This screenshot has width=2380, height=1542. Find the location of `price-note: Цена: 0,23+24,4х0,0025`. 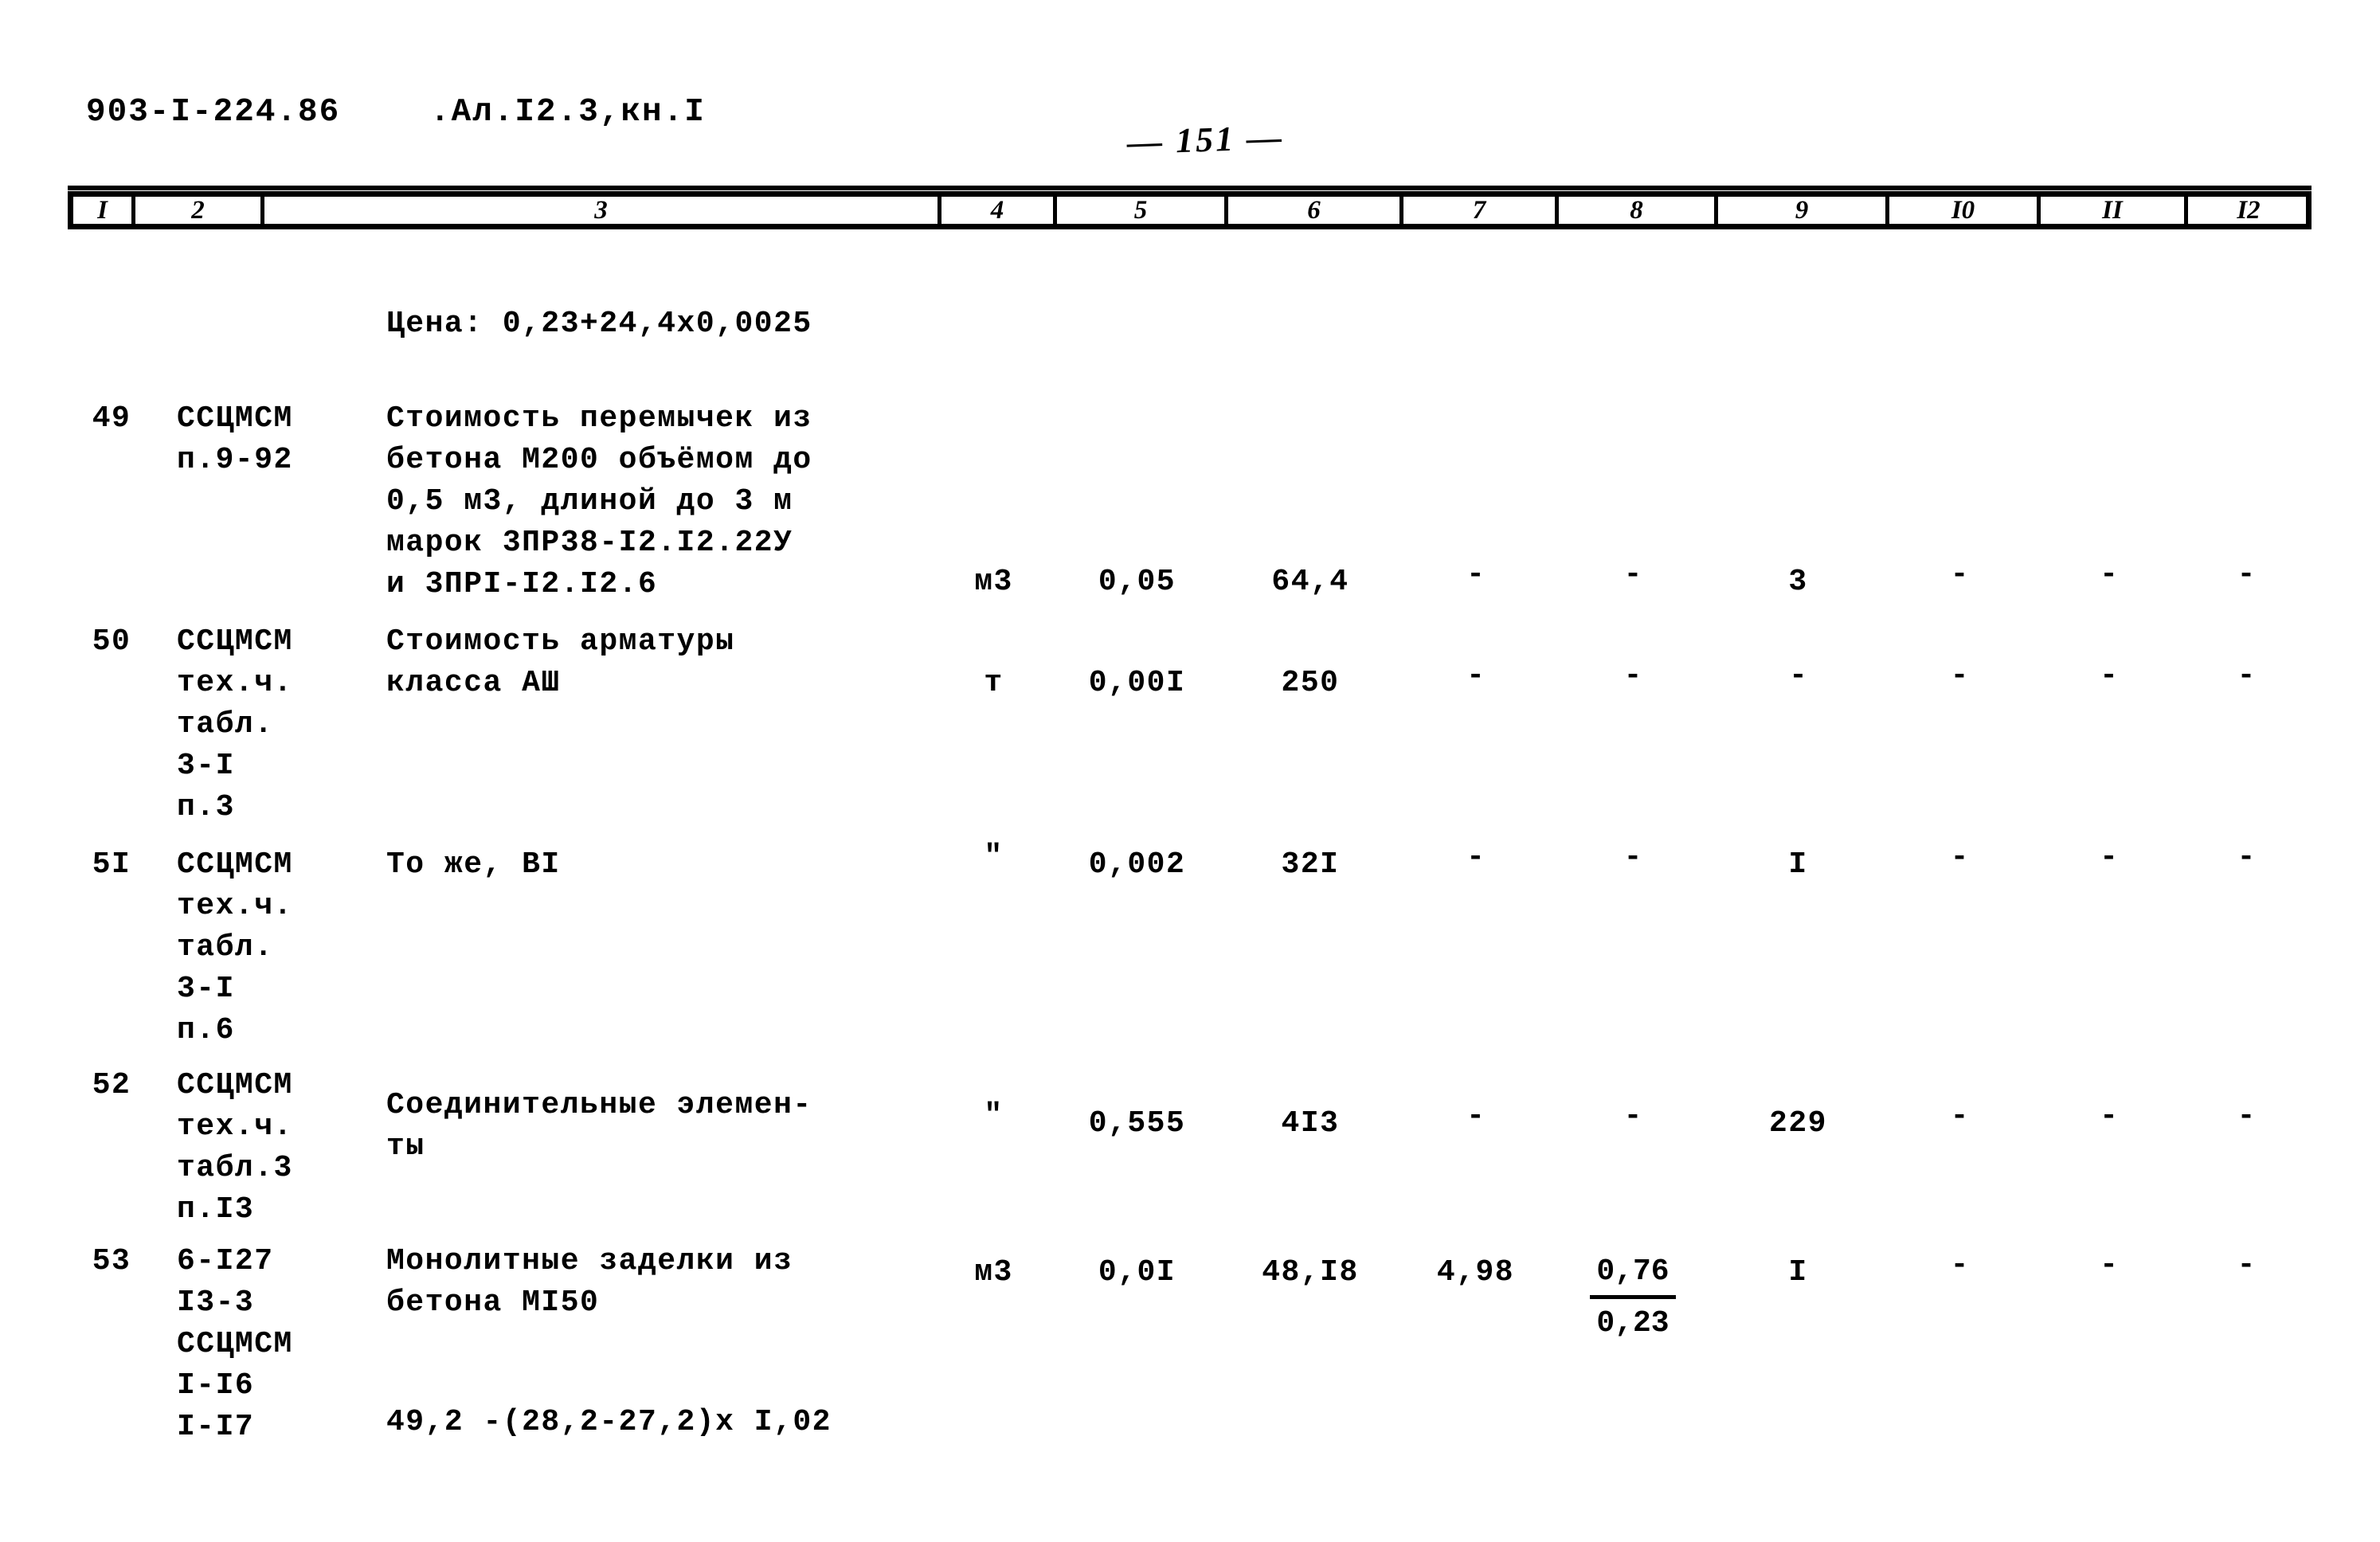

price-note: Цена: 0,23+24,4х0,0025 is located at coordinates (599, 324).